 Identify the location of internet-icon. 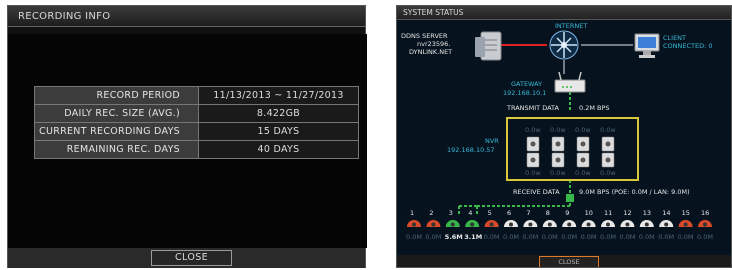
(564, 45).